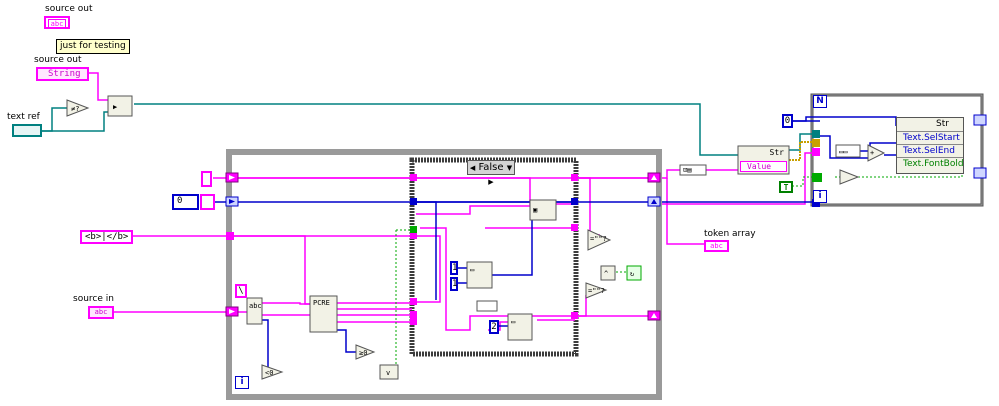 The height and width of the screenshot is (406, 999). Describe the element at coordinates (930, 137) in the screenshot. I see `property-text-selstart: Text.SelStart` at that location.